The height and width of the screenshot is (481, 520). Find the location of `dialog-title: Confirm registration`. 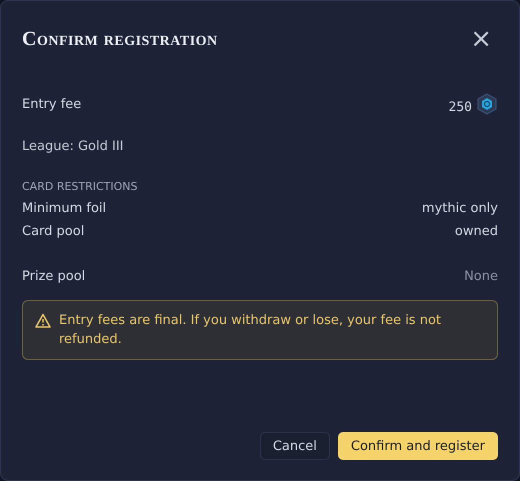

dialog-title: Confirm registration is located at coordinates (120, 39).